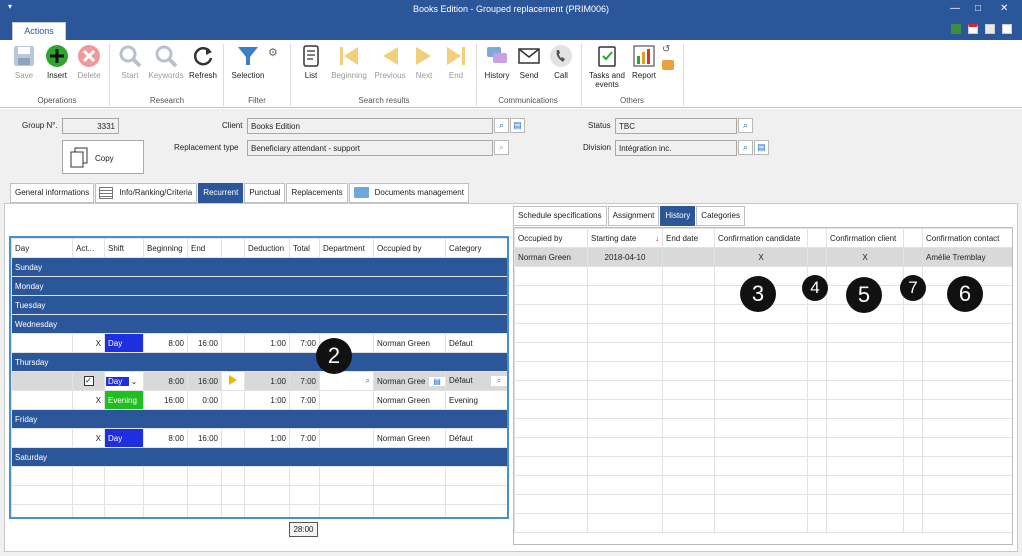  I want to click on shift-cell: Evening, so click(124, 400).